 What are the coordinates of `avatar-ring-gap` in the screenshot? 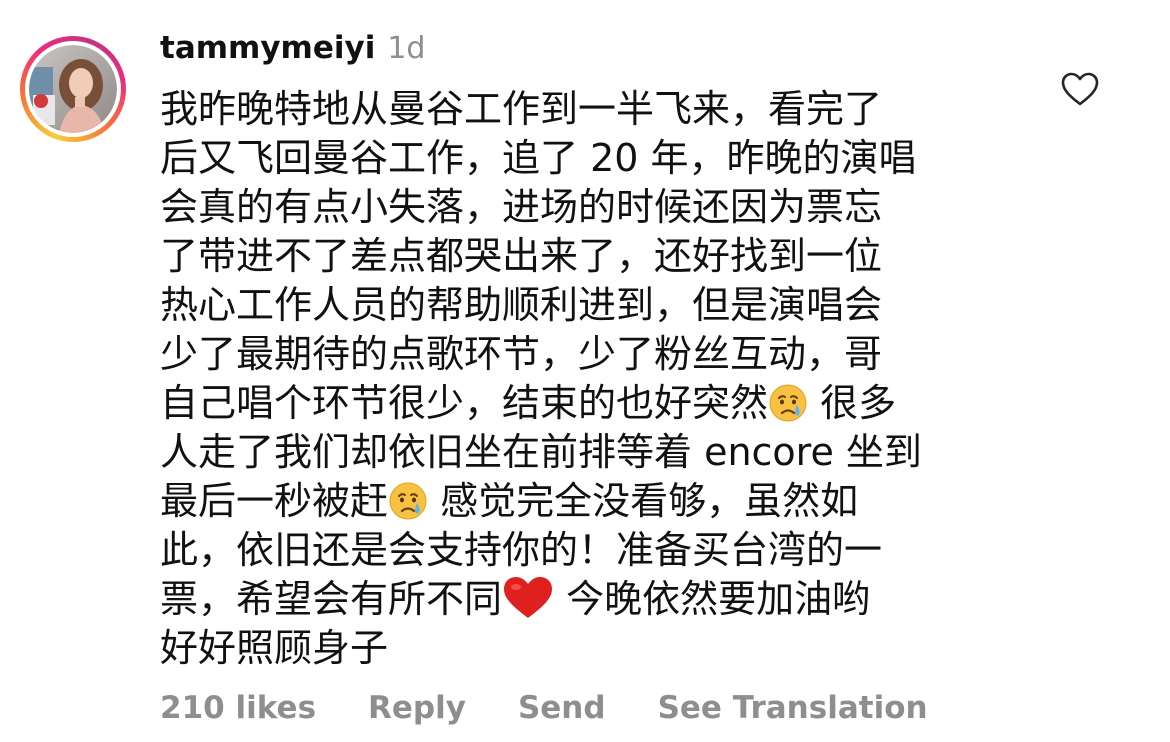 It's located at (73, 89).